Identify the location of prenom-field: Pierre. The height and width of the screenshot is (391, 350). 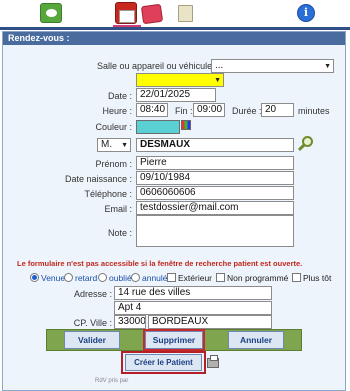
(215, 163).